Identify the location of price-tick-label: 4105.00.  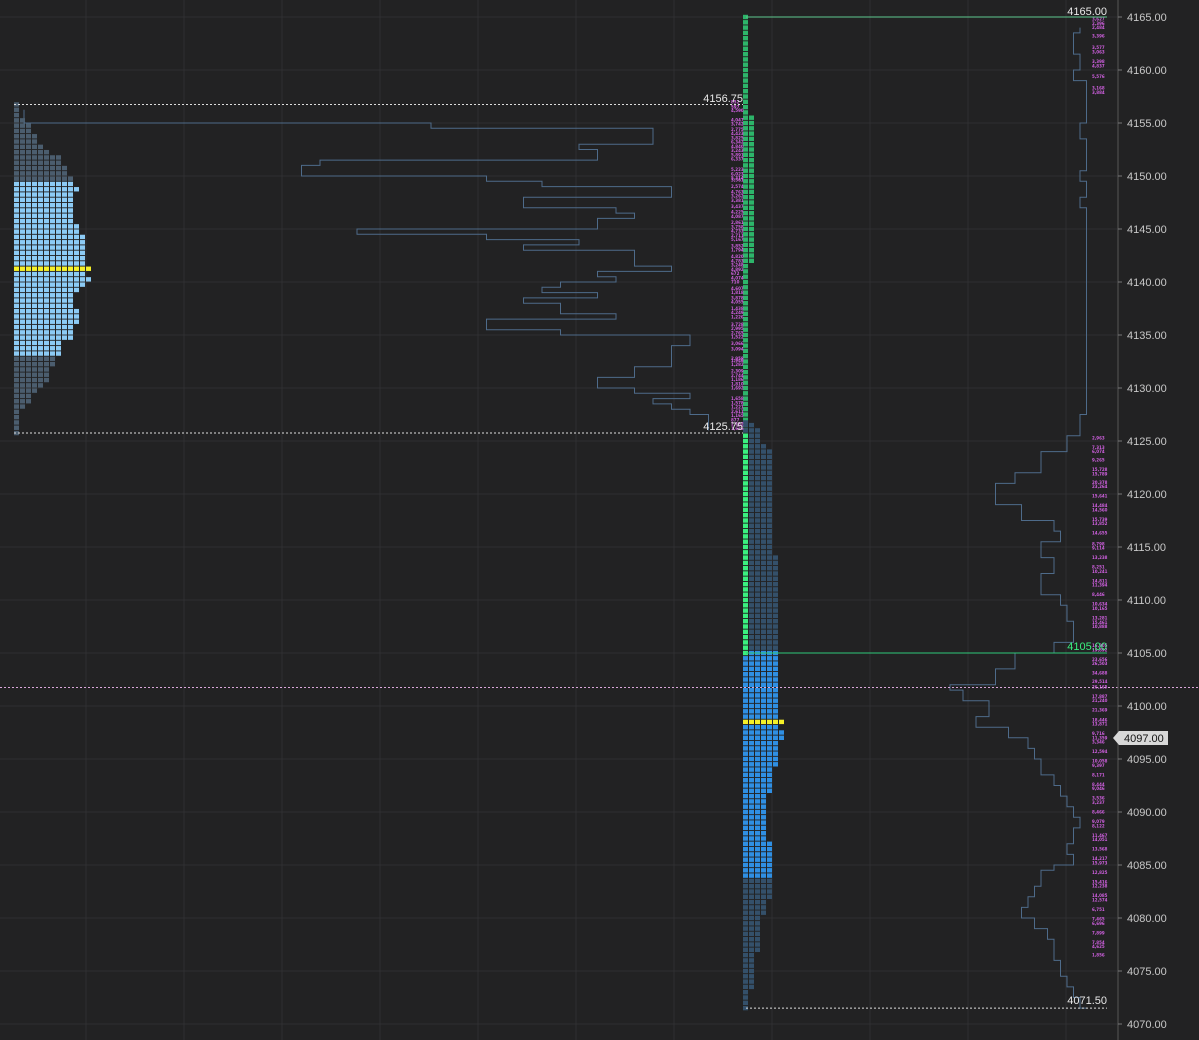
(1147, 654).